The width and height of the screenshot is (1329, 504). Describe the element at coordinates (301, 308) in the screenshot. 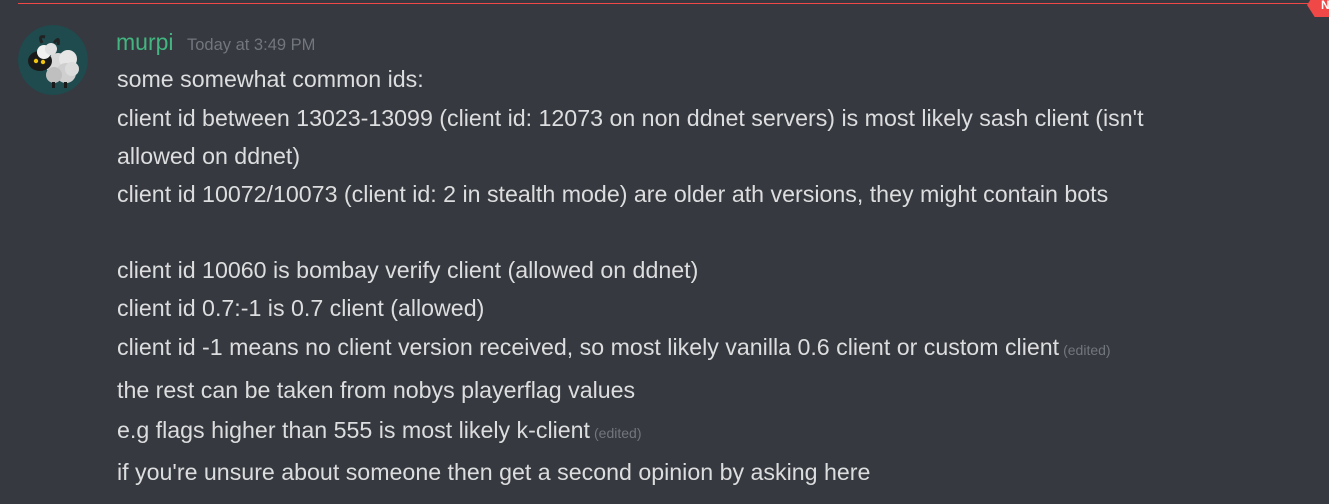

I see `message-line: client id 0.7:-1 is 0.7 client (allowed)` at that location.